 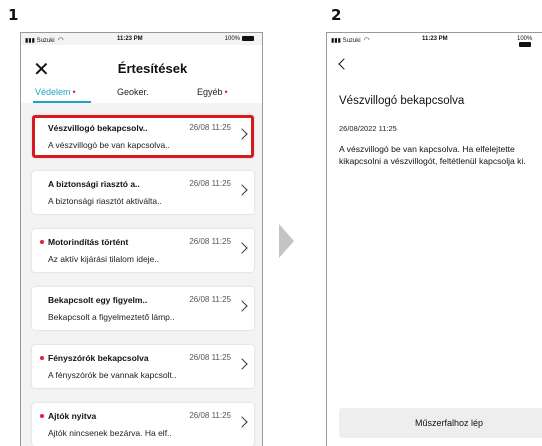 I want to click on notification-body: Bekapcsolt a figyelmeztető lámp.., so click(x=111, y=317).